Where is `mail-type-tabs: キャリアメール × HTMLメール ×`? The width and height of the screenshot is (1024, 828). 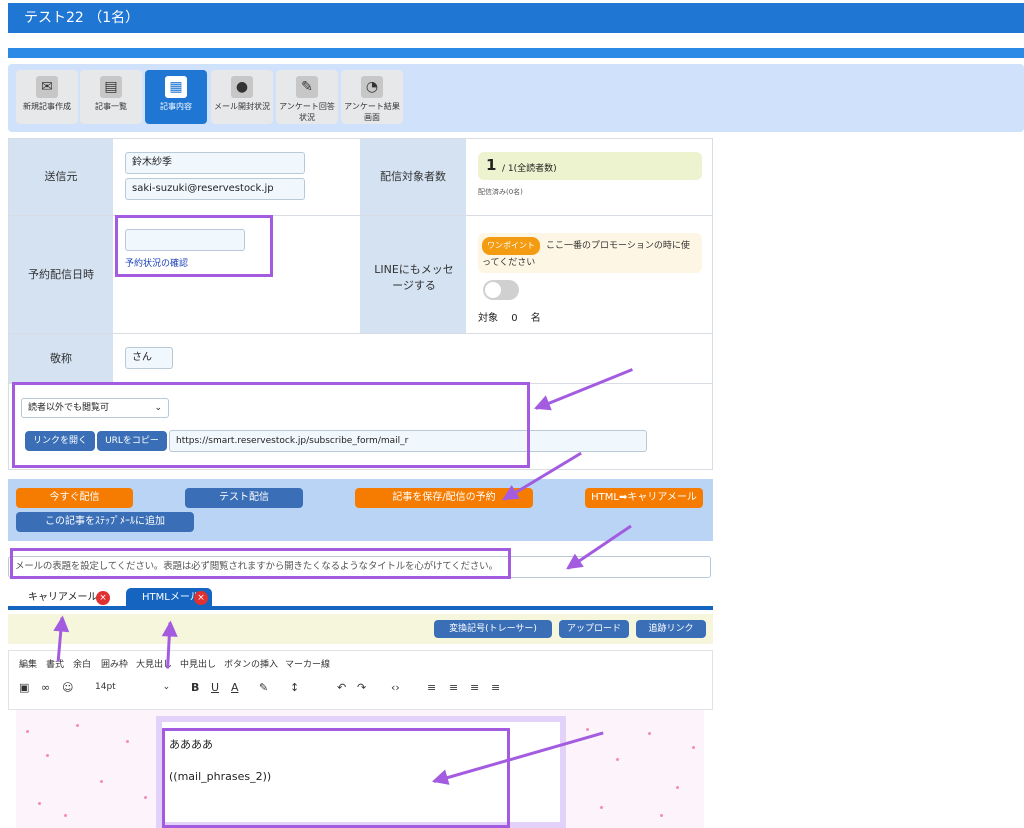
mail-type-tabs: キャリアメール × HTMLメール × is located at coordinates (360, 598).